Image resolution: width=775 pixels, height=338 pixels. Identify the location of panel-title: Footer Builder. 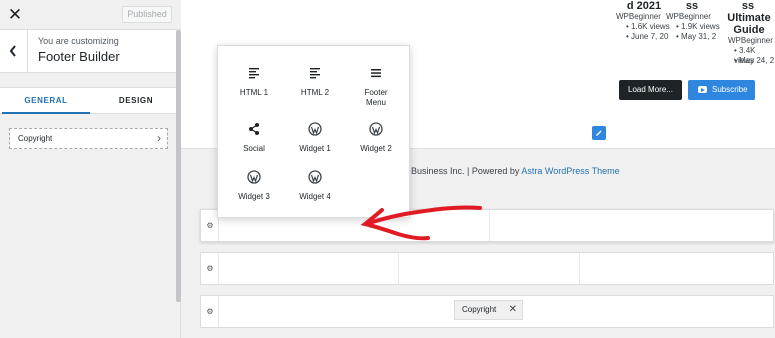
(79, 56).